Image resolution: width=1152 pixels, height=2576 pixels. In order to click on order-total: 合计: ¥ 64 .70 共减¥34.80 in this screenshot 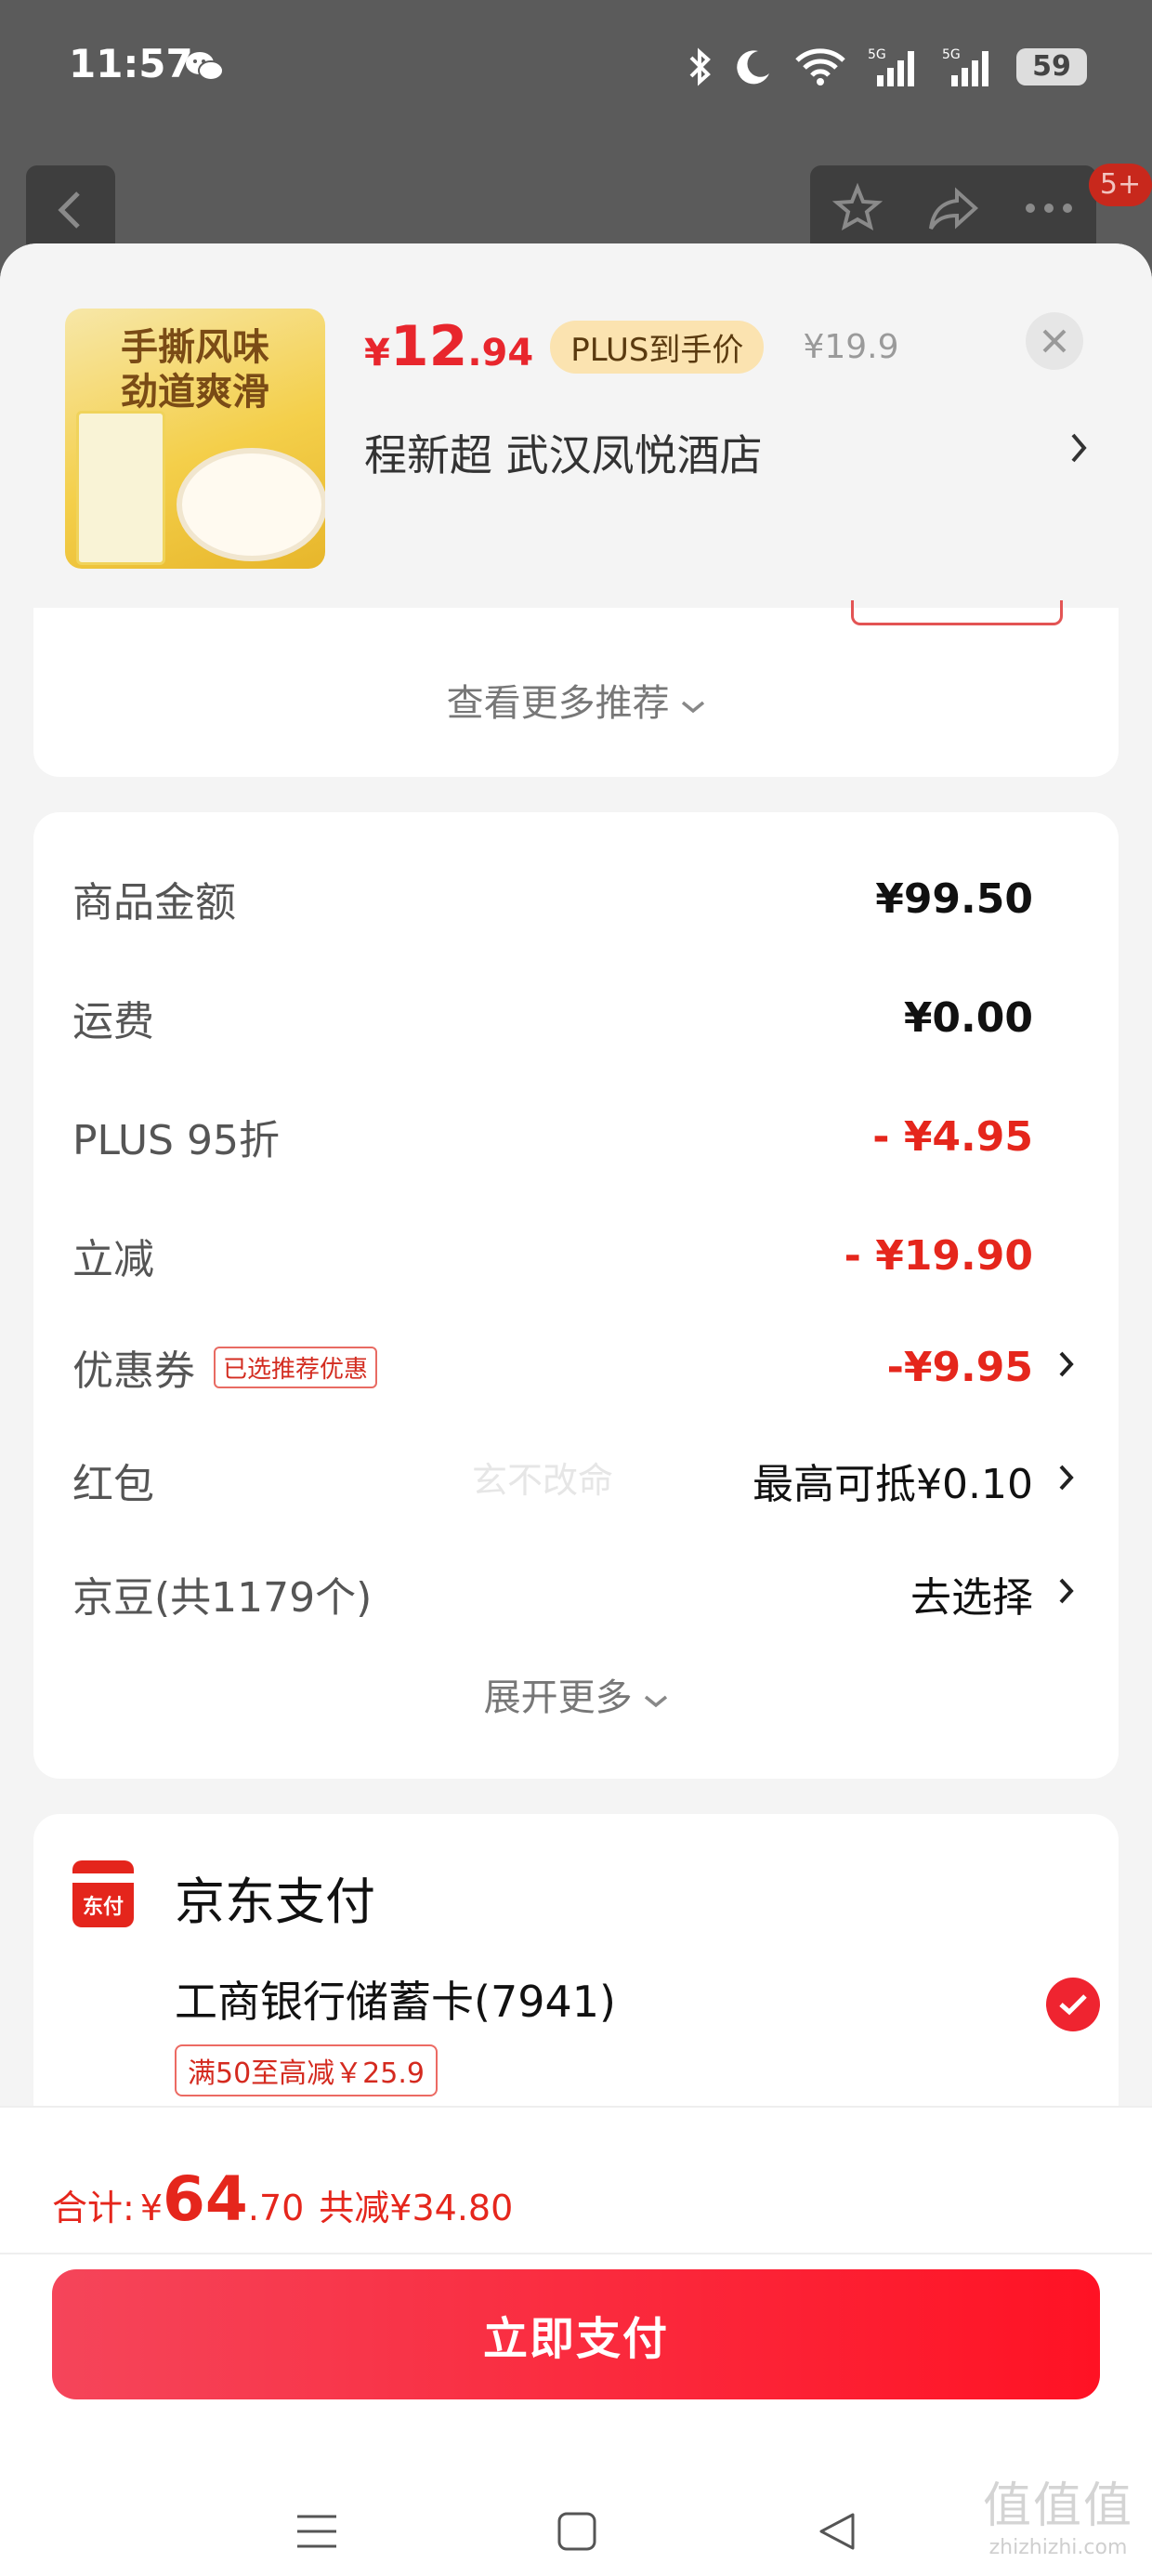, I will do `click(282, 2200)`.